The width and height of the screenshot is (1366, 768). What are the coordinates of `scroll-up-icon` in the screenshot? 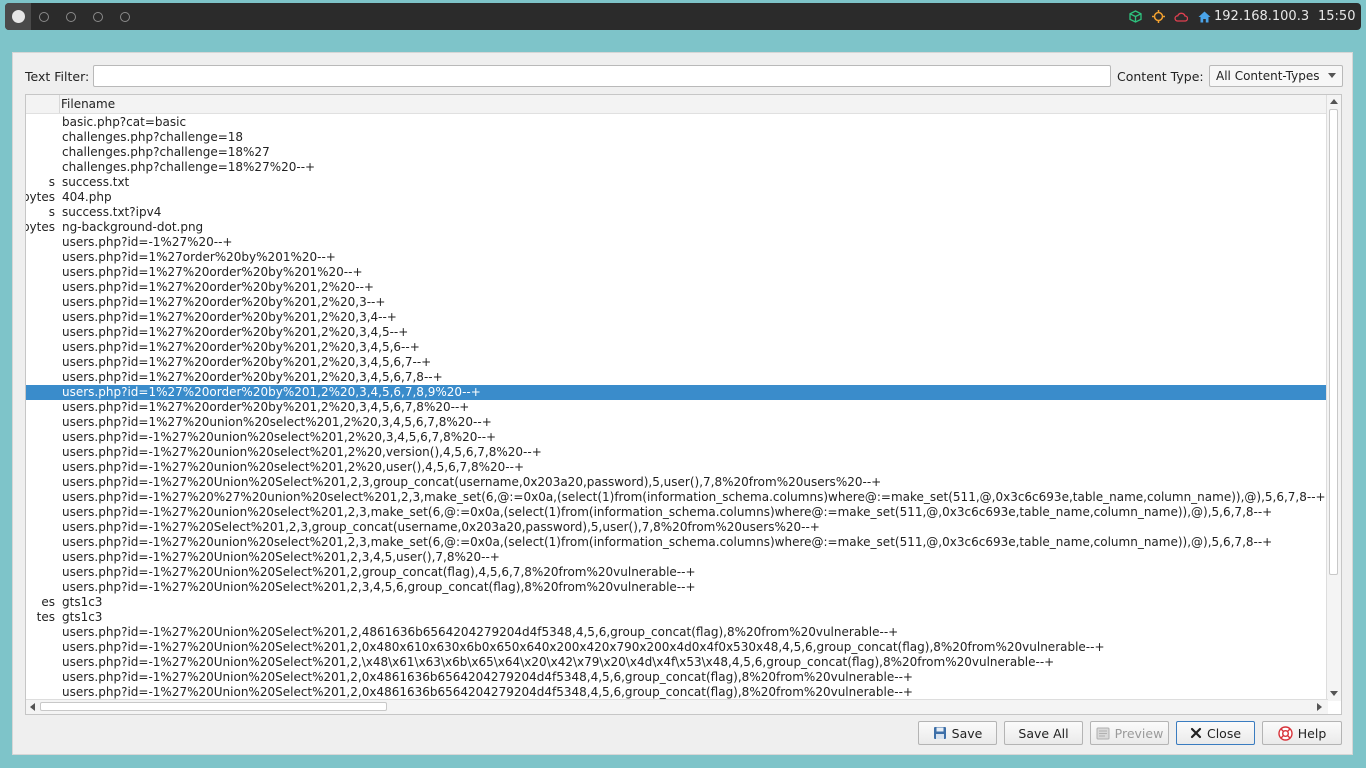 It's located at (1334, 101).